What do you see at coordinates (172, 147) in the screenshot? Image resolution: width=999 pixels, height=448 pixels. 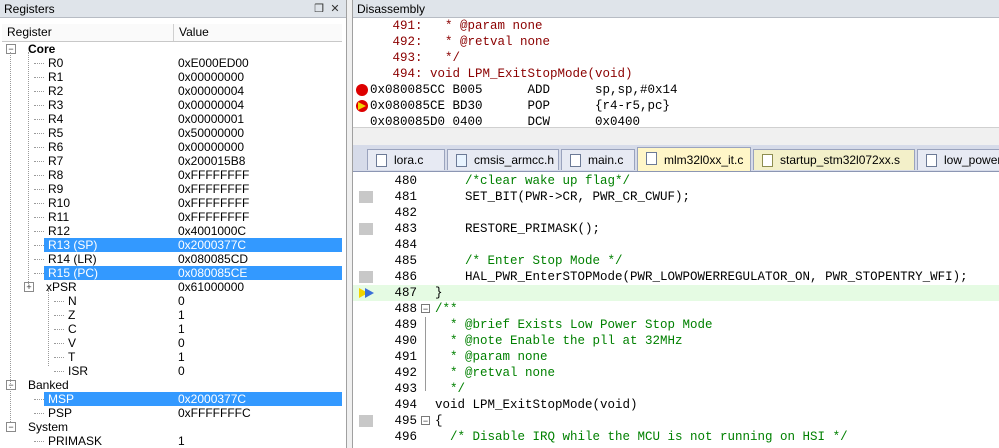 I see `register-row: R6 0x00000000` at bounding box center [172, 147].